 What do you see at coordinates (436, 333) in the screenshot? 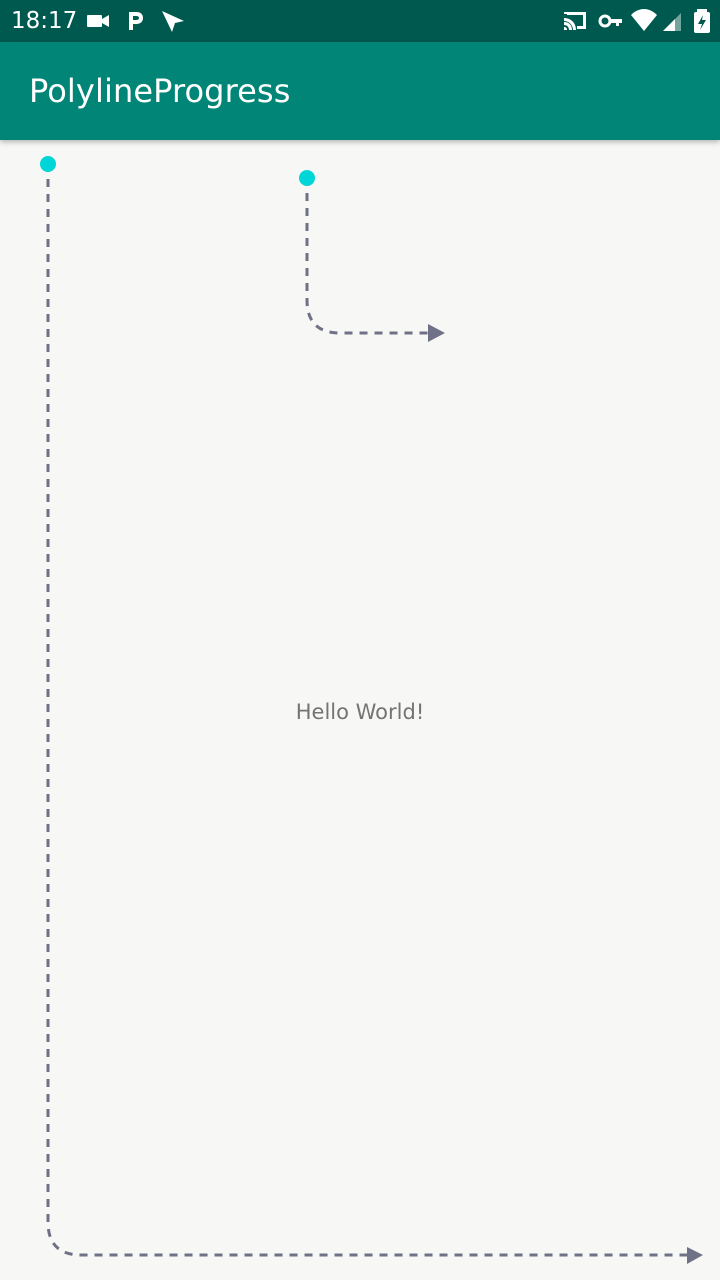
I see `short-arrow-head` at bounding box center [436, 333].